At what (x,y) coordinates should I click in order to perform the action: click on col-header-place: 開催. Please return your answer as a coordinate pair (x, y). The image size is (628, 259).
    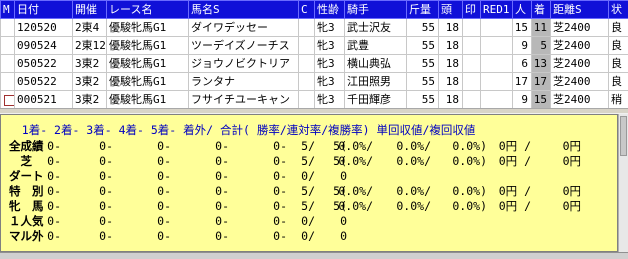
    Looking at the image, I should click on (89, 9).